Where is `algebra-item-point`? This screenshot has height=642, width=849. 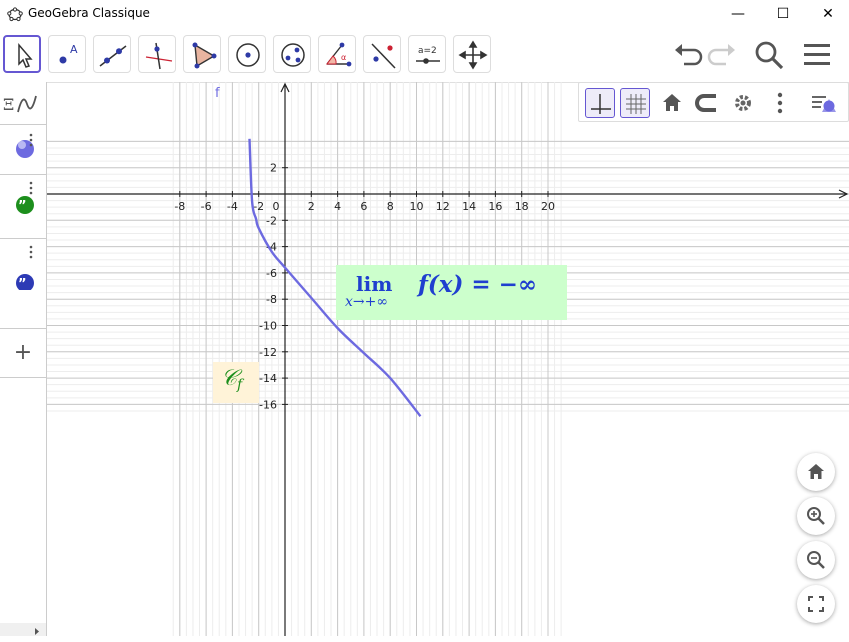 algebra-item-point is located at coordinates (23, 148).